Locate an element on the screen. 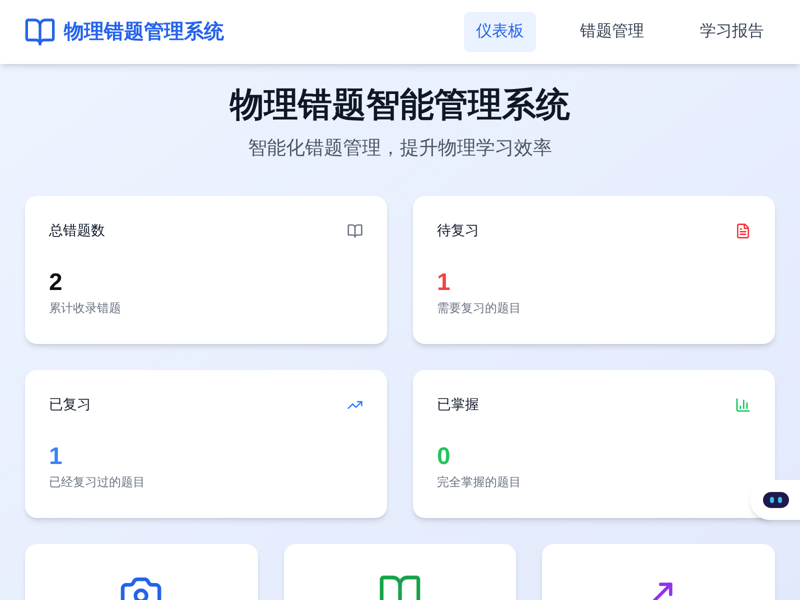 The width and height of the screenshot is (800, 600). nav-tab: 错题管理 is located at coordinates (612, 32).